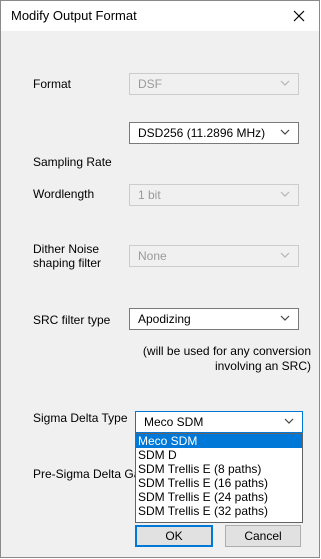 The image size is (321, 559). What do you see at coordinates (72, 162) in the screenshot?
I see `sampling-rate-label: Sampling Rate` at bounding box center [72, 162].